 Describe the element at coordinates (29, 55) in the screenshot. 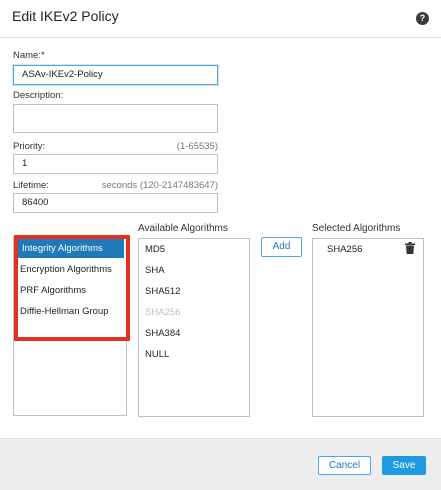

I see `name-label: Name:*` at that location.